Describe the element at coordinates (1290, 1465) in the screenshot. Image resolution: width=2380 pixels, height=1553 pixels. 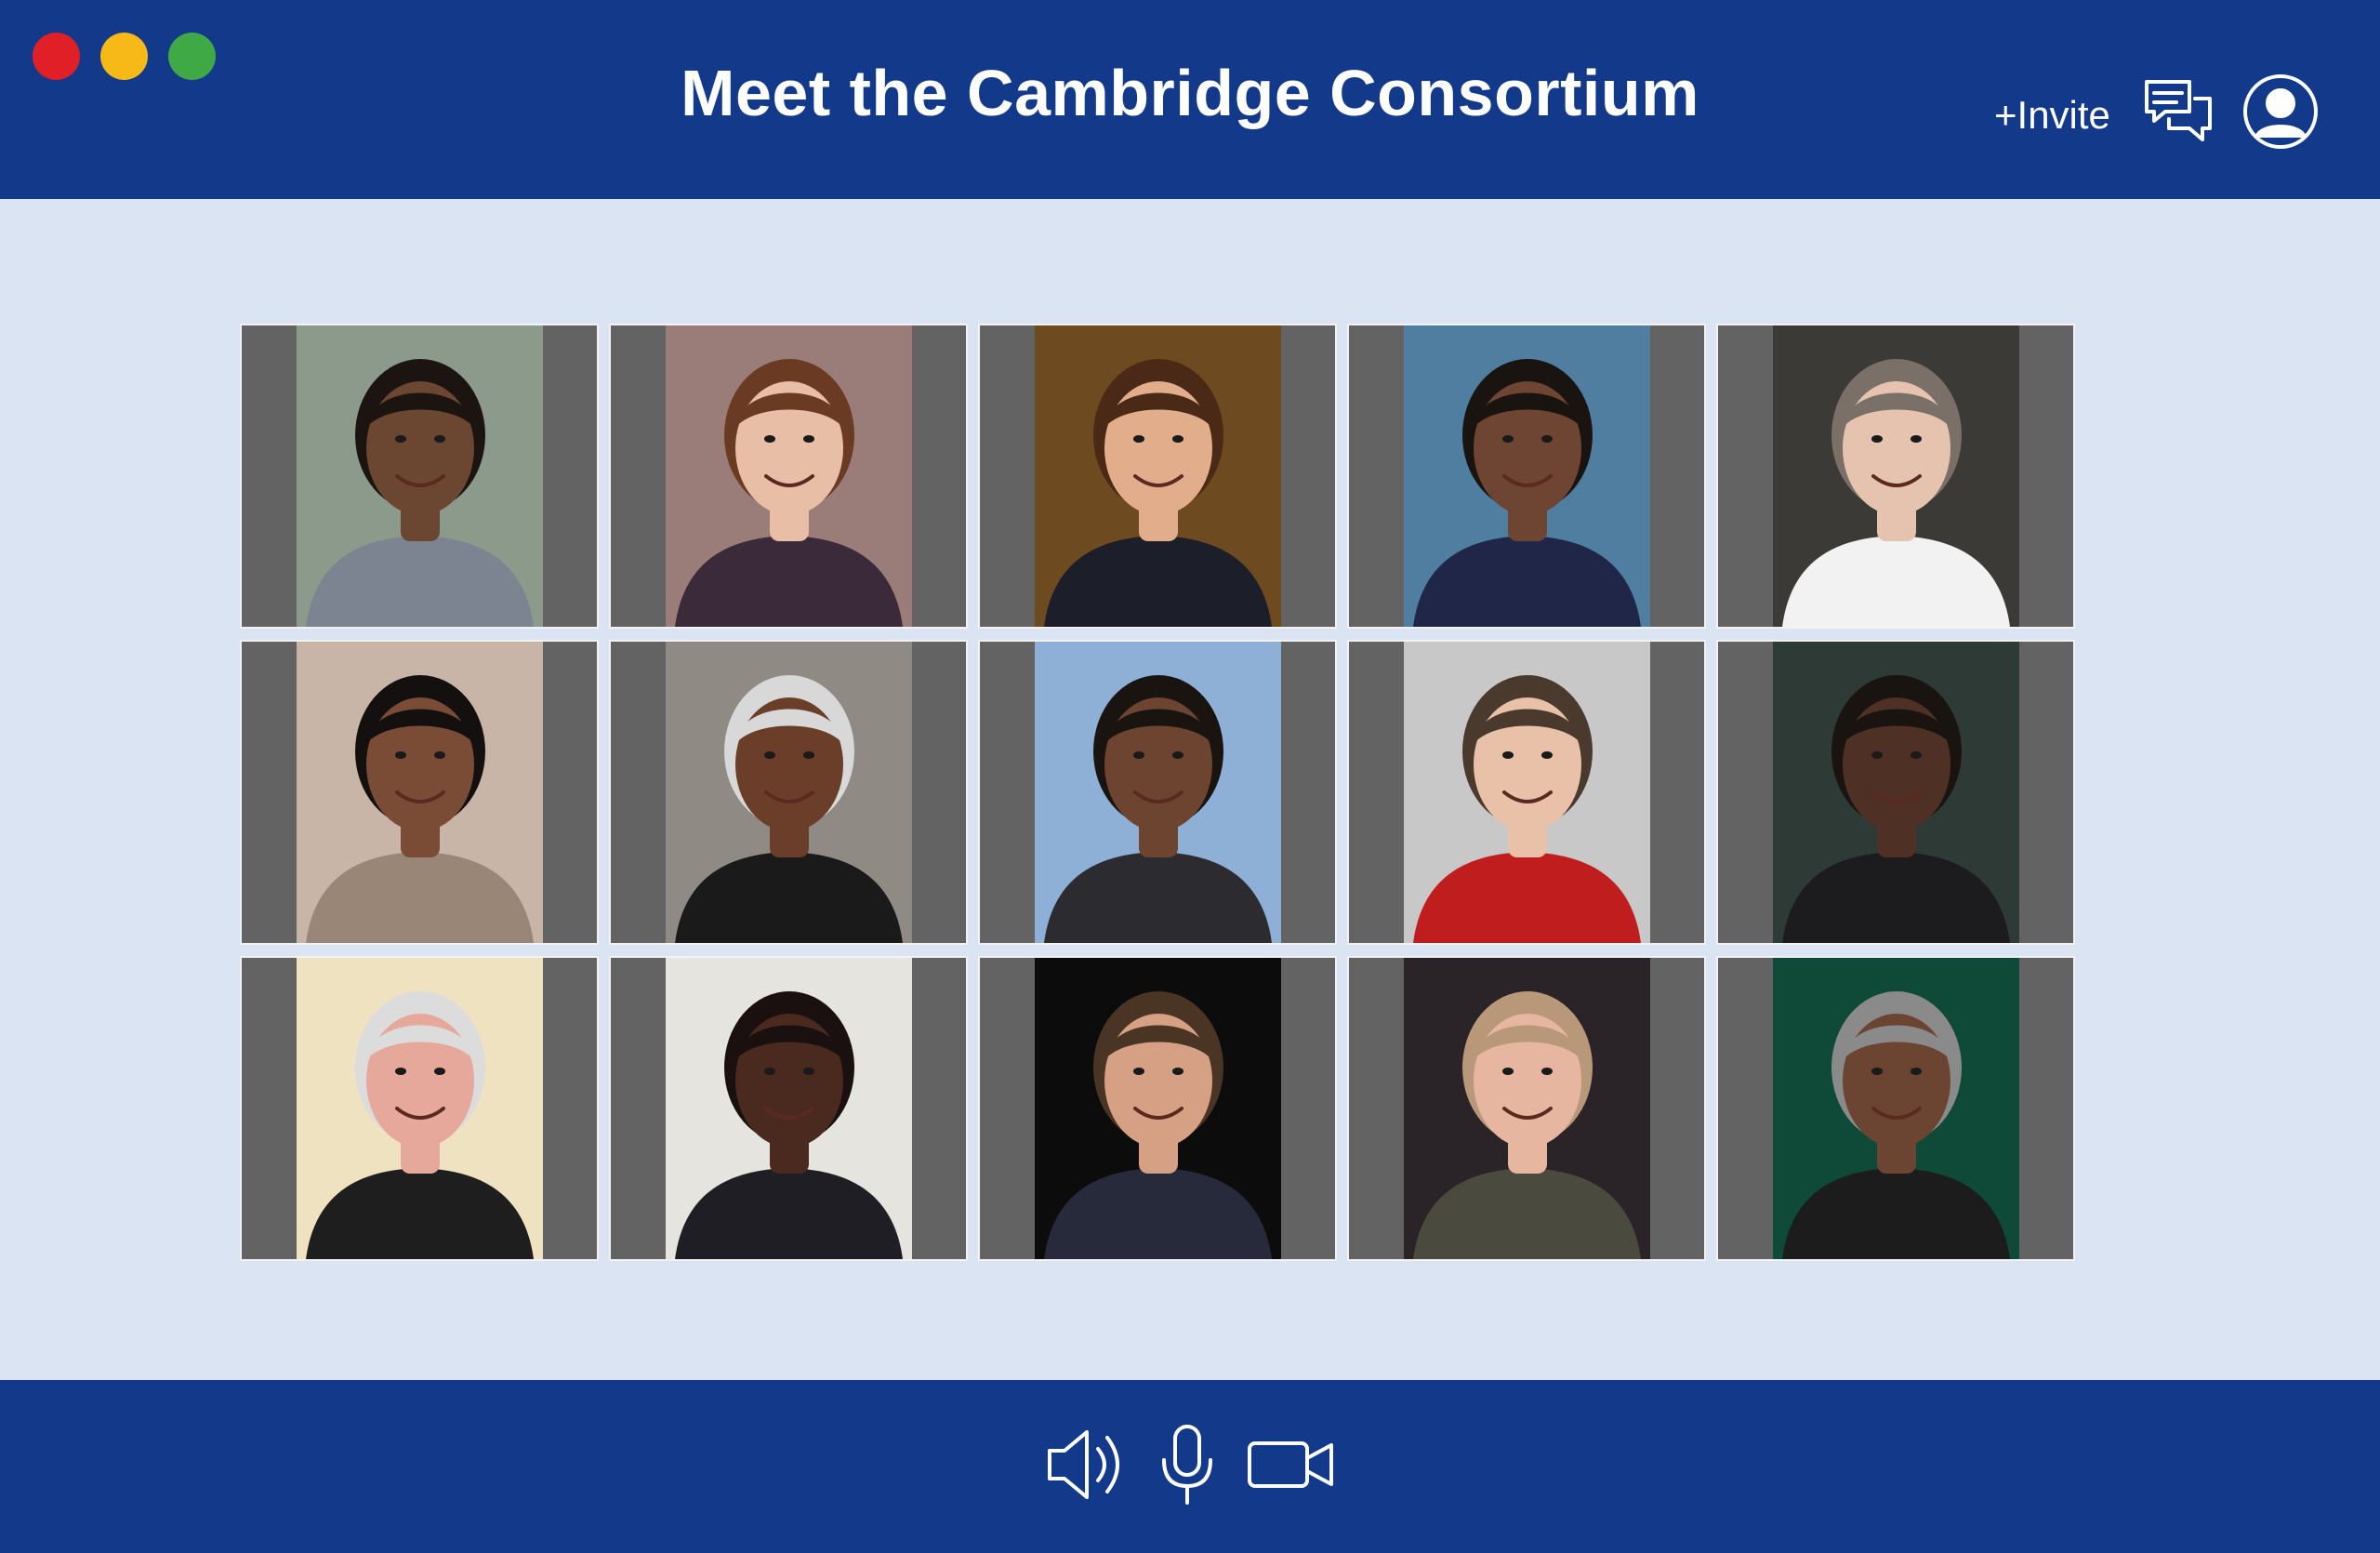
I see `video-camera-icon` at that location.